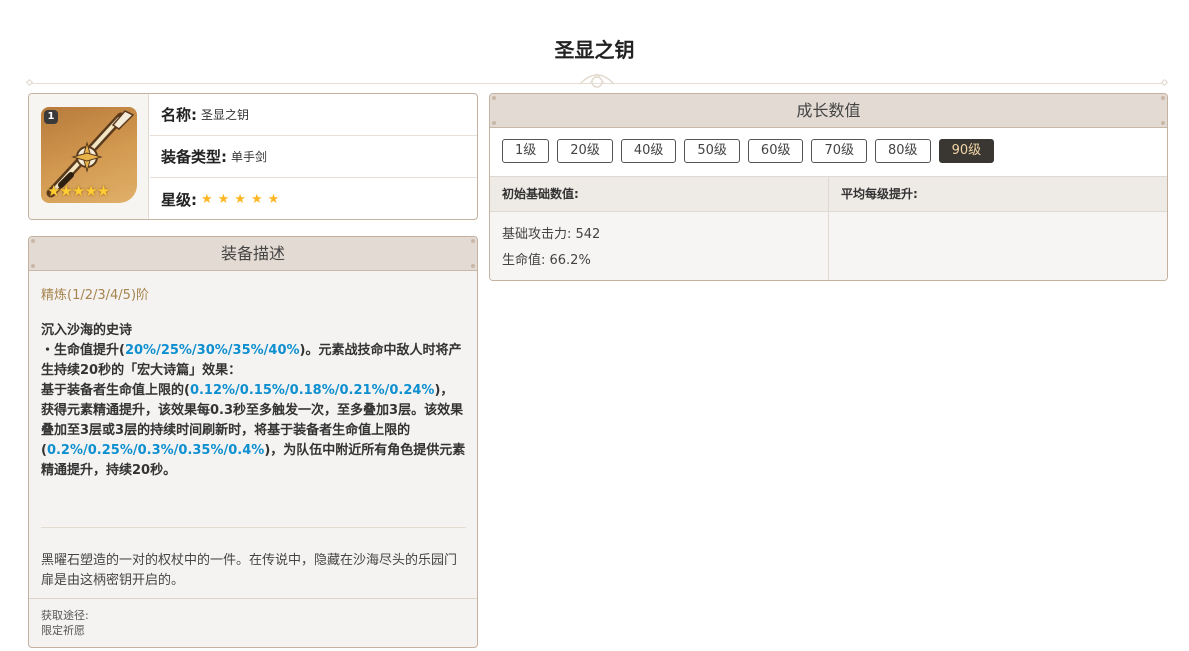  What do you see at coordinates (546, 260) in the screenshot?
I see `stat-secondary: 生命值: 66.2%` at bounding box center [546, 260].